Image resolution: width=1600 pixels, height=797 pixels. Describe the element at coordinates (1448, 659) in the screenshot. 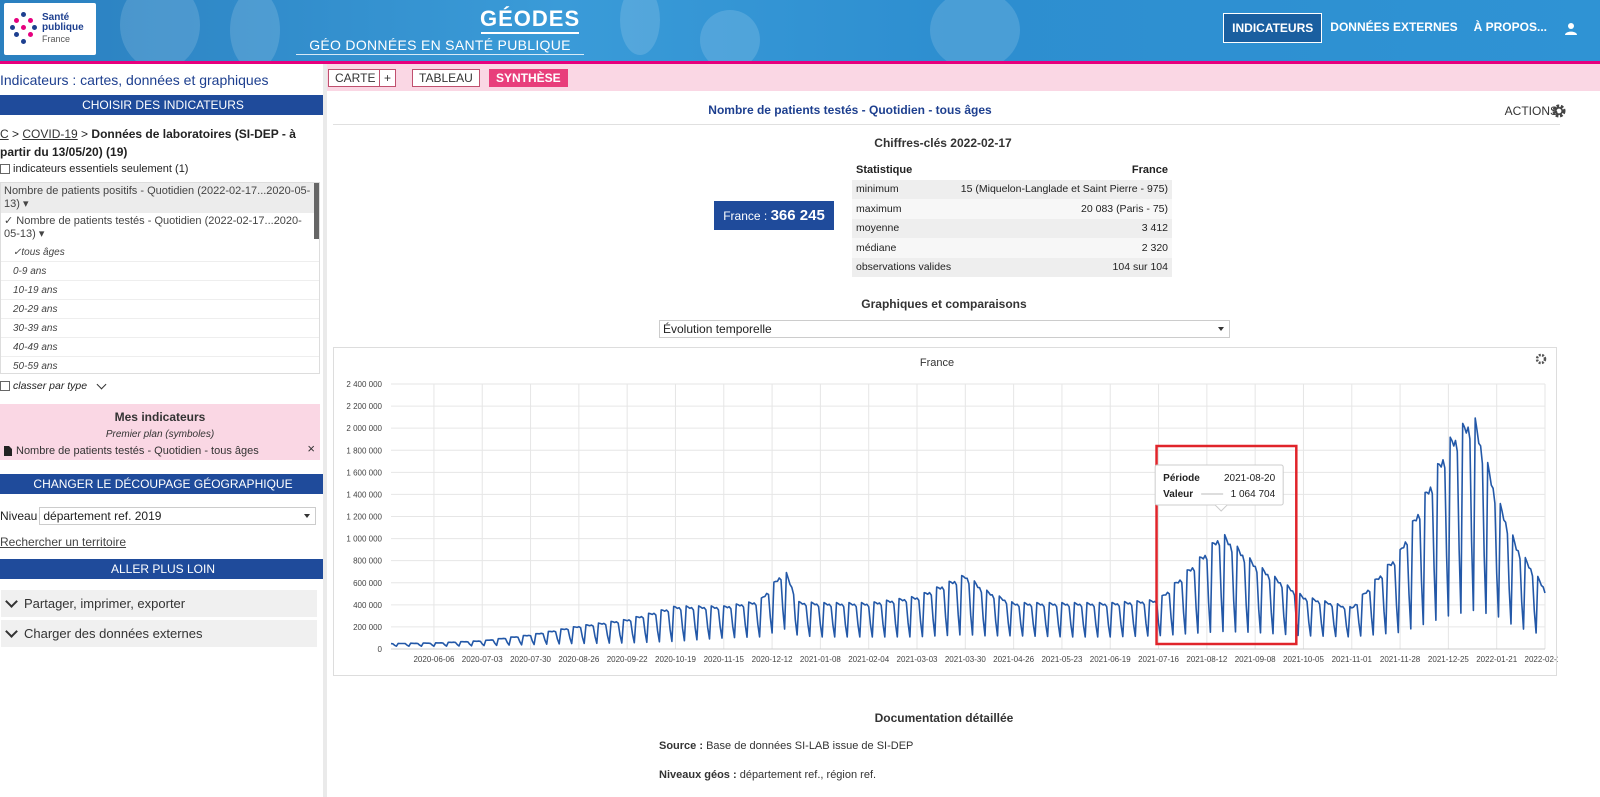

I see `x-tick-label: 2021-12-25` at that location.